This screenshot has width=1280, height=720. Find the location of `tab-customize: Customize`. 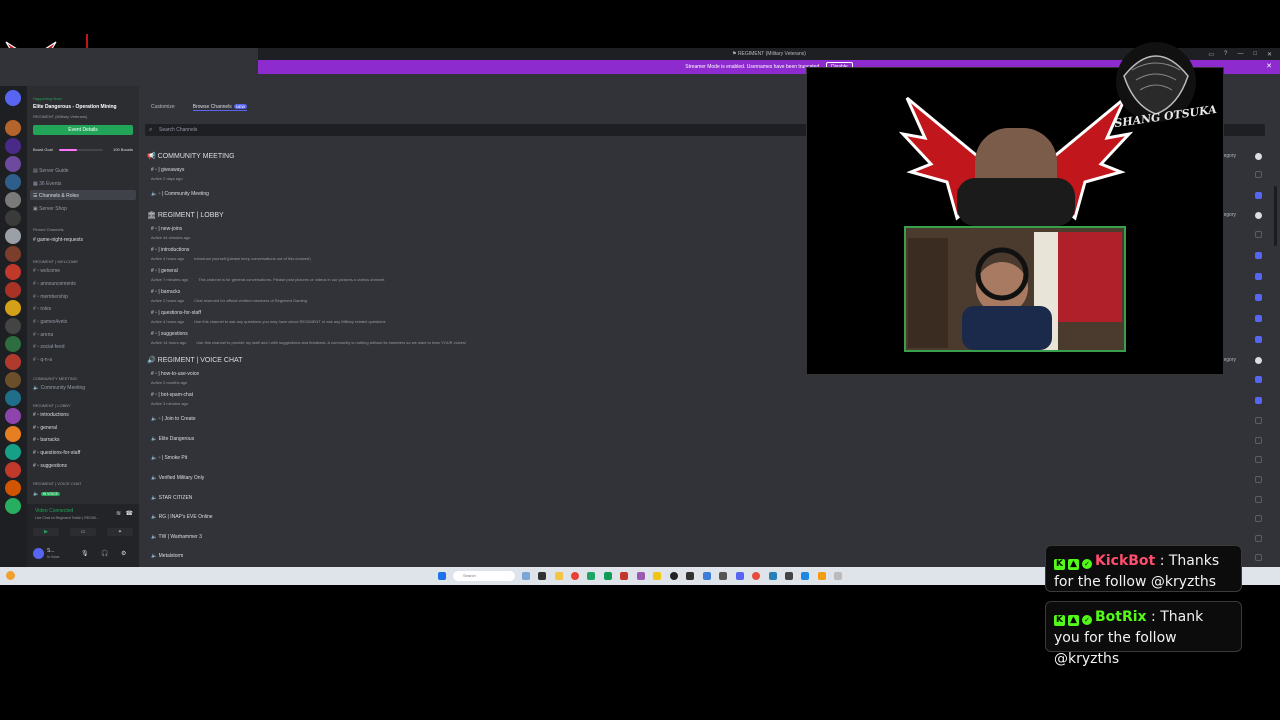

tab-customize: Customize is located at coordinates (163, 107).